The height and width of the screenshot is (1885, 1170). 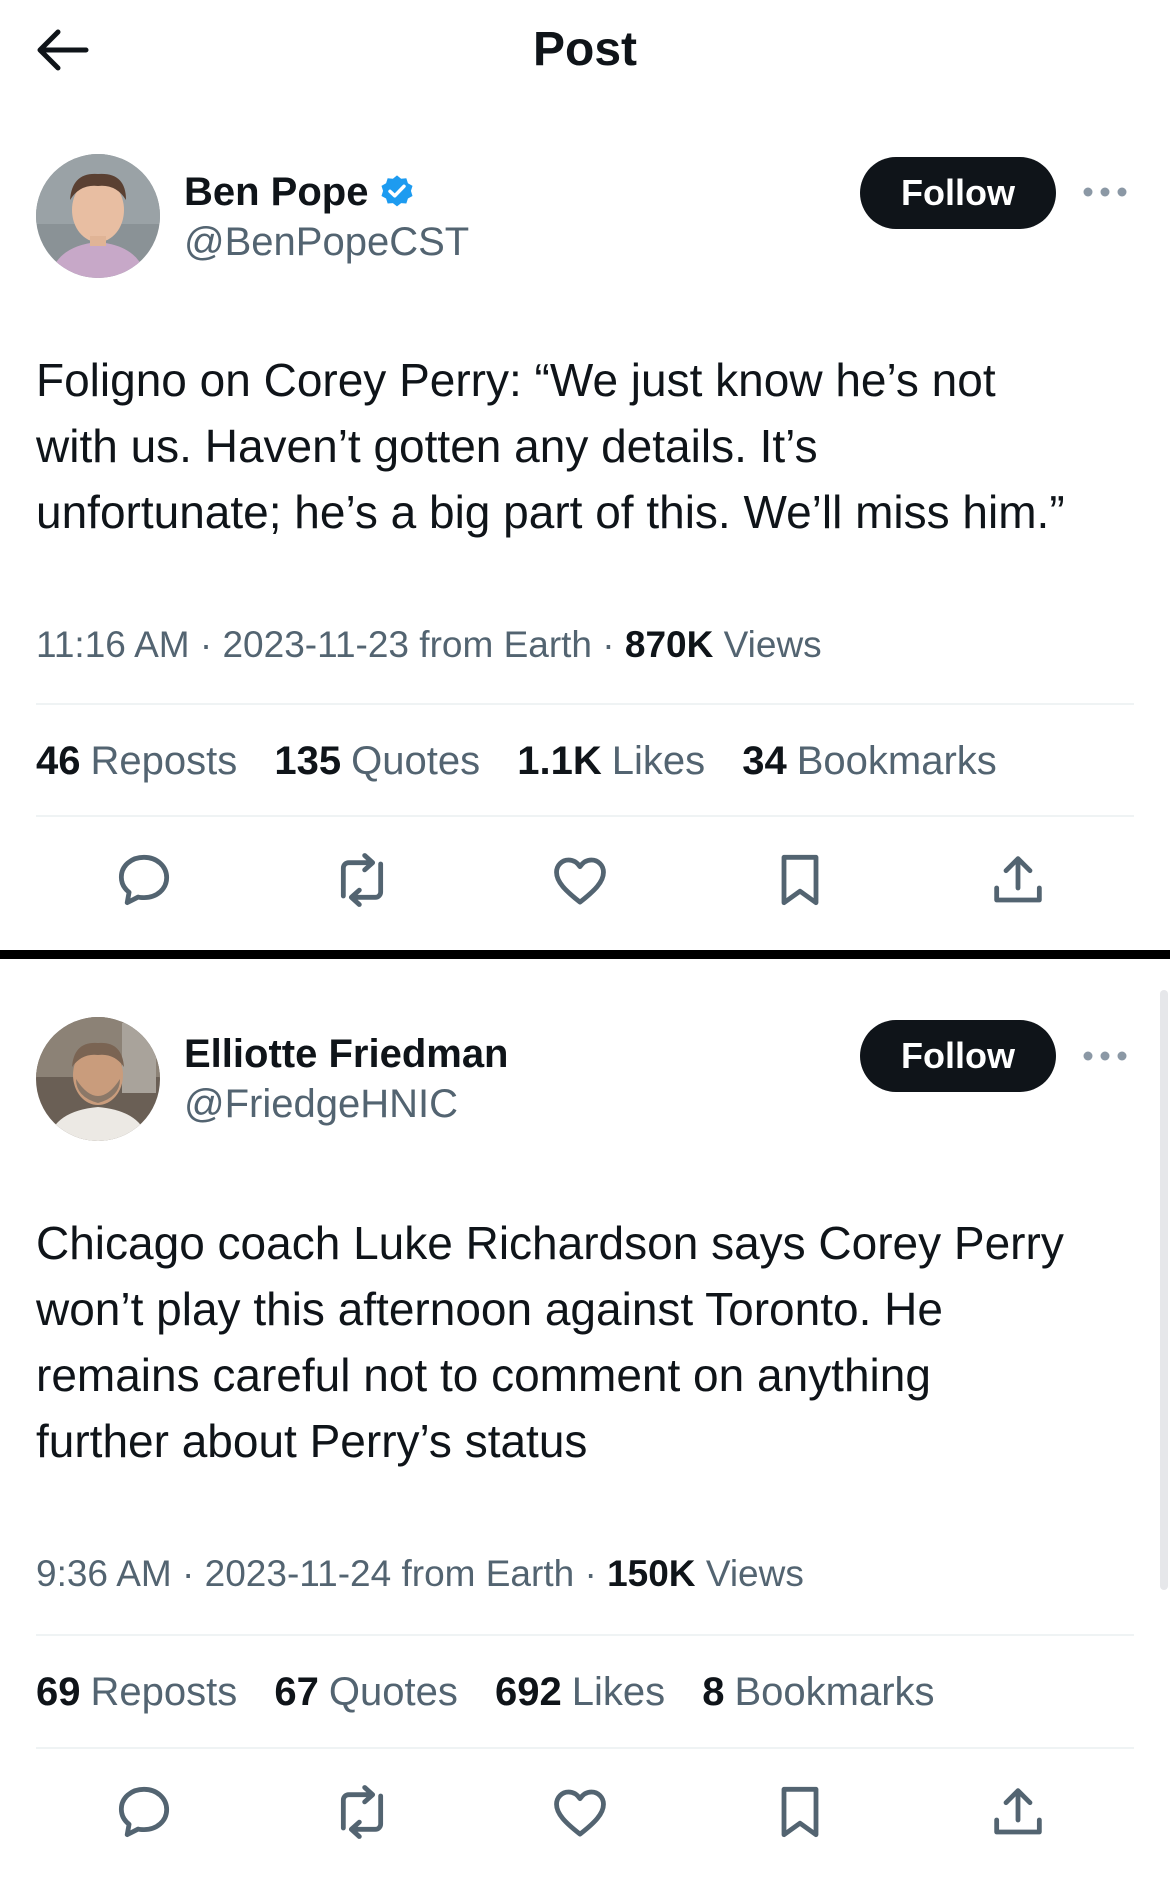 I want to click on post-time: 11:16 AM, so click(x=113, y=644).